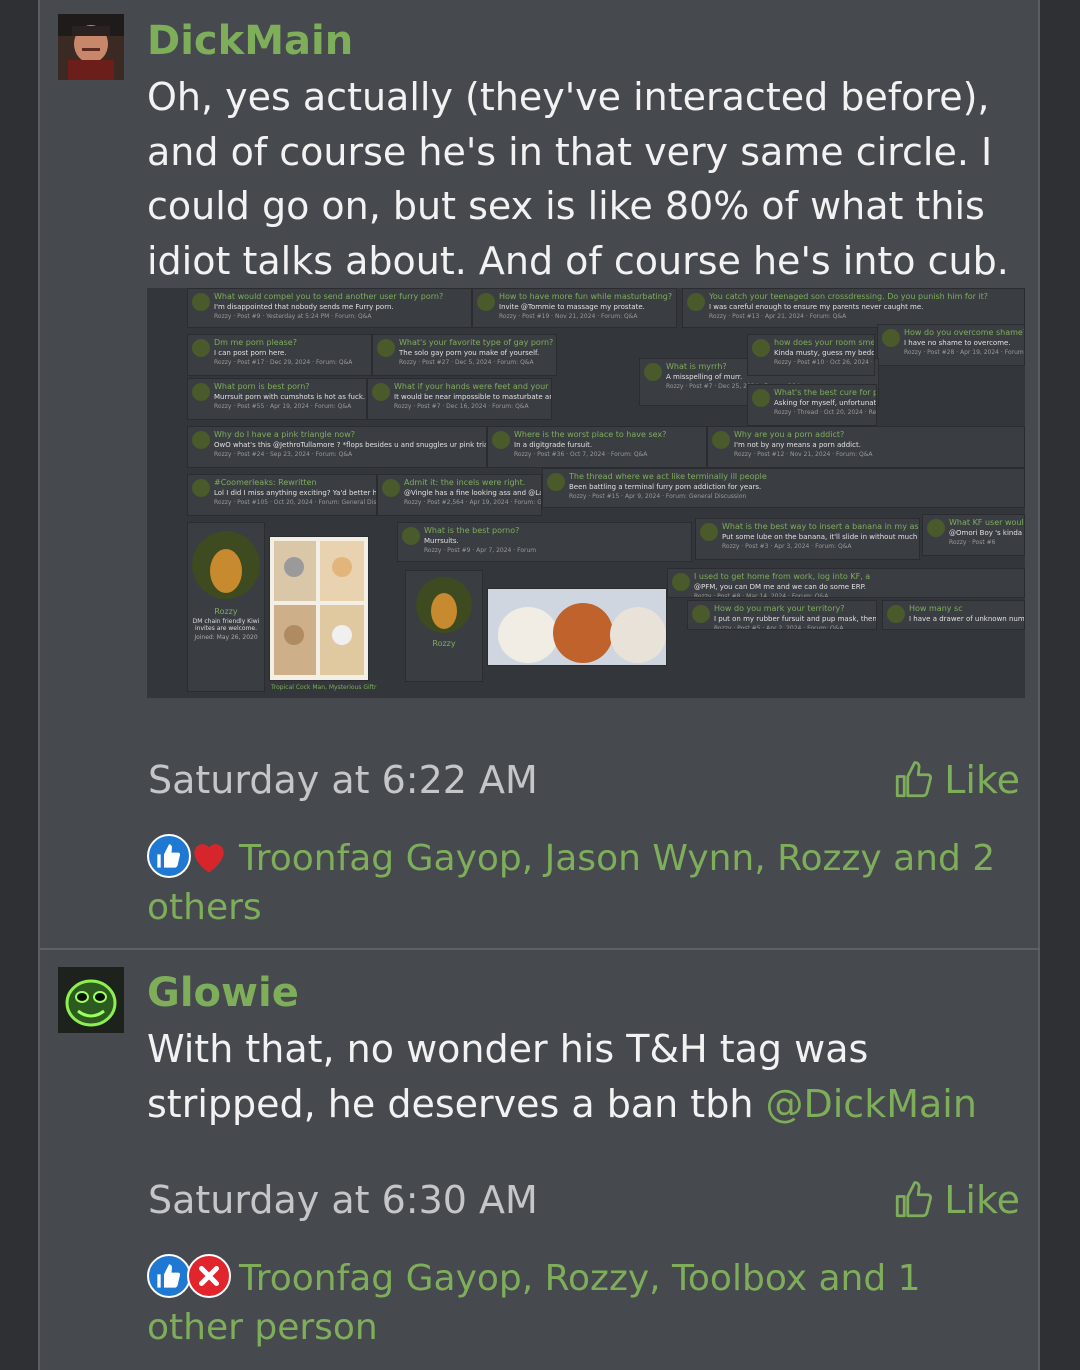 The width and height of the screenshot is (1080, 1370). What do you see at coordinates (957, 343) in the screenshot?
I see `snippet-text: I have no shame to overcome.` at bounding box center [957, 343].